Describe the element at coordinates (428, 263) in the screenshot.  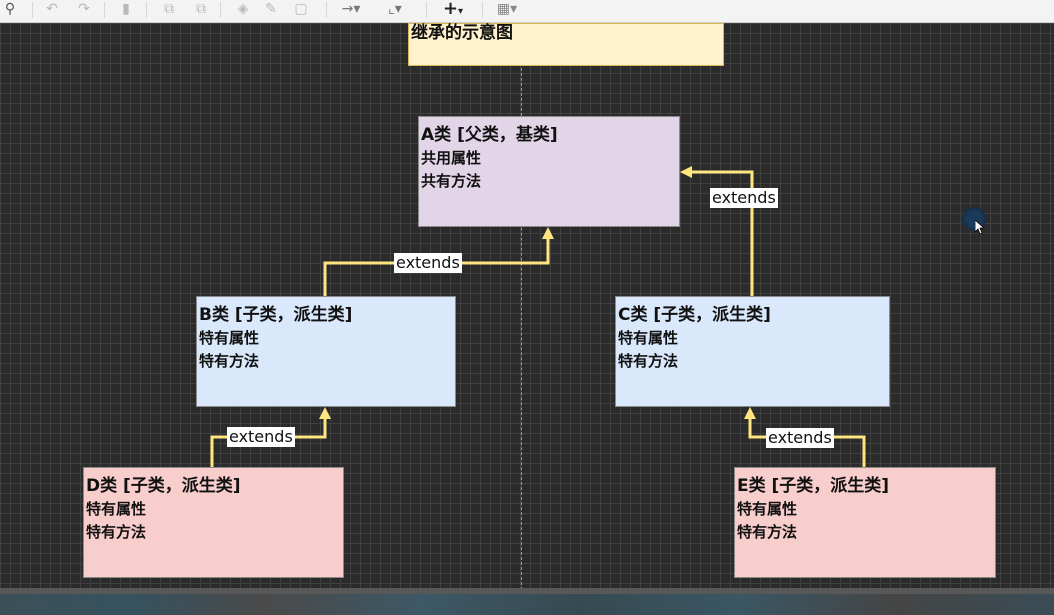
I see `edge-label-b-to-a: extends` at that location.